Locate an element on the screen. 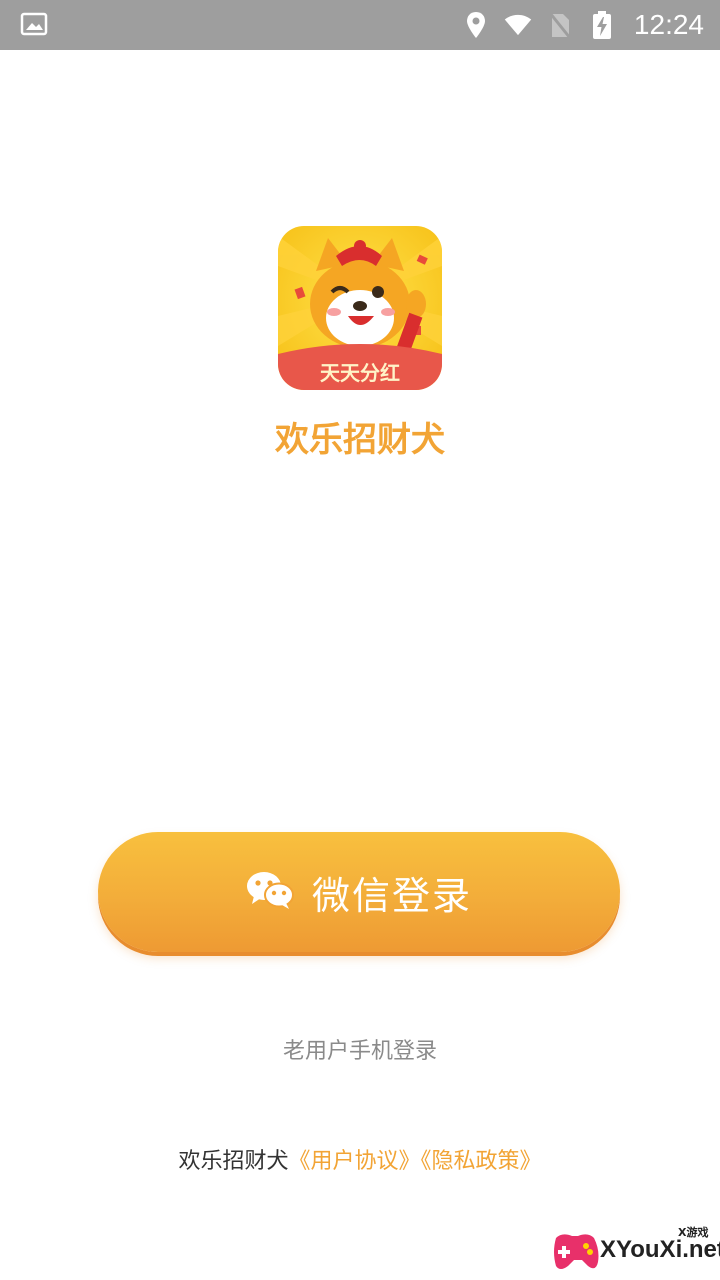  watermark: X游戏 XYouXi.net is located at coordinates (634, 1249).